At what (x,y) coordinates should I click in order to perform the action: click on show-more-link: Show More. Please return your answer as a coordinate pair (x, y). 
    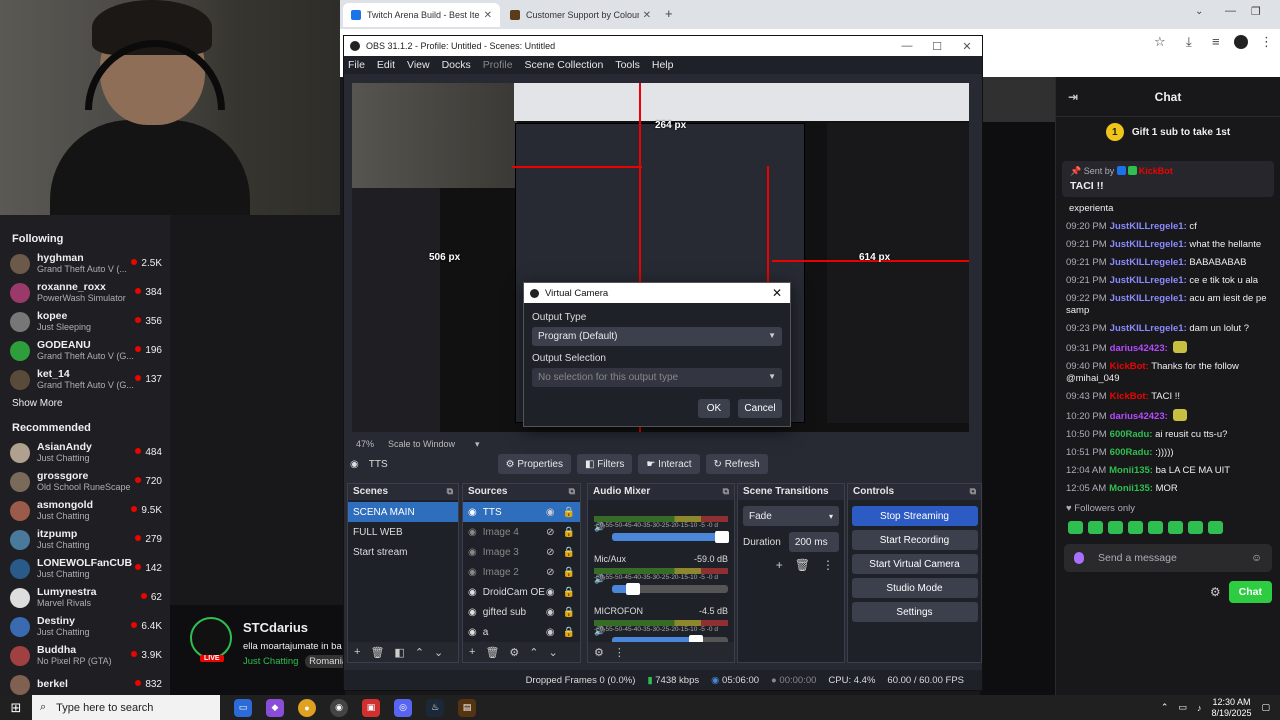
    Looking at the image, I should click on (85, 406).